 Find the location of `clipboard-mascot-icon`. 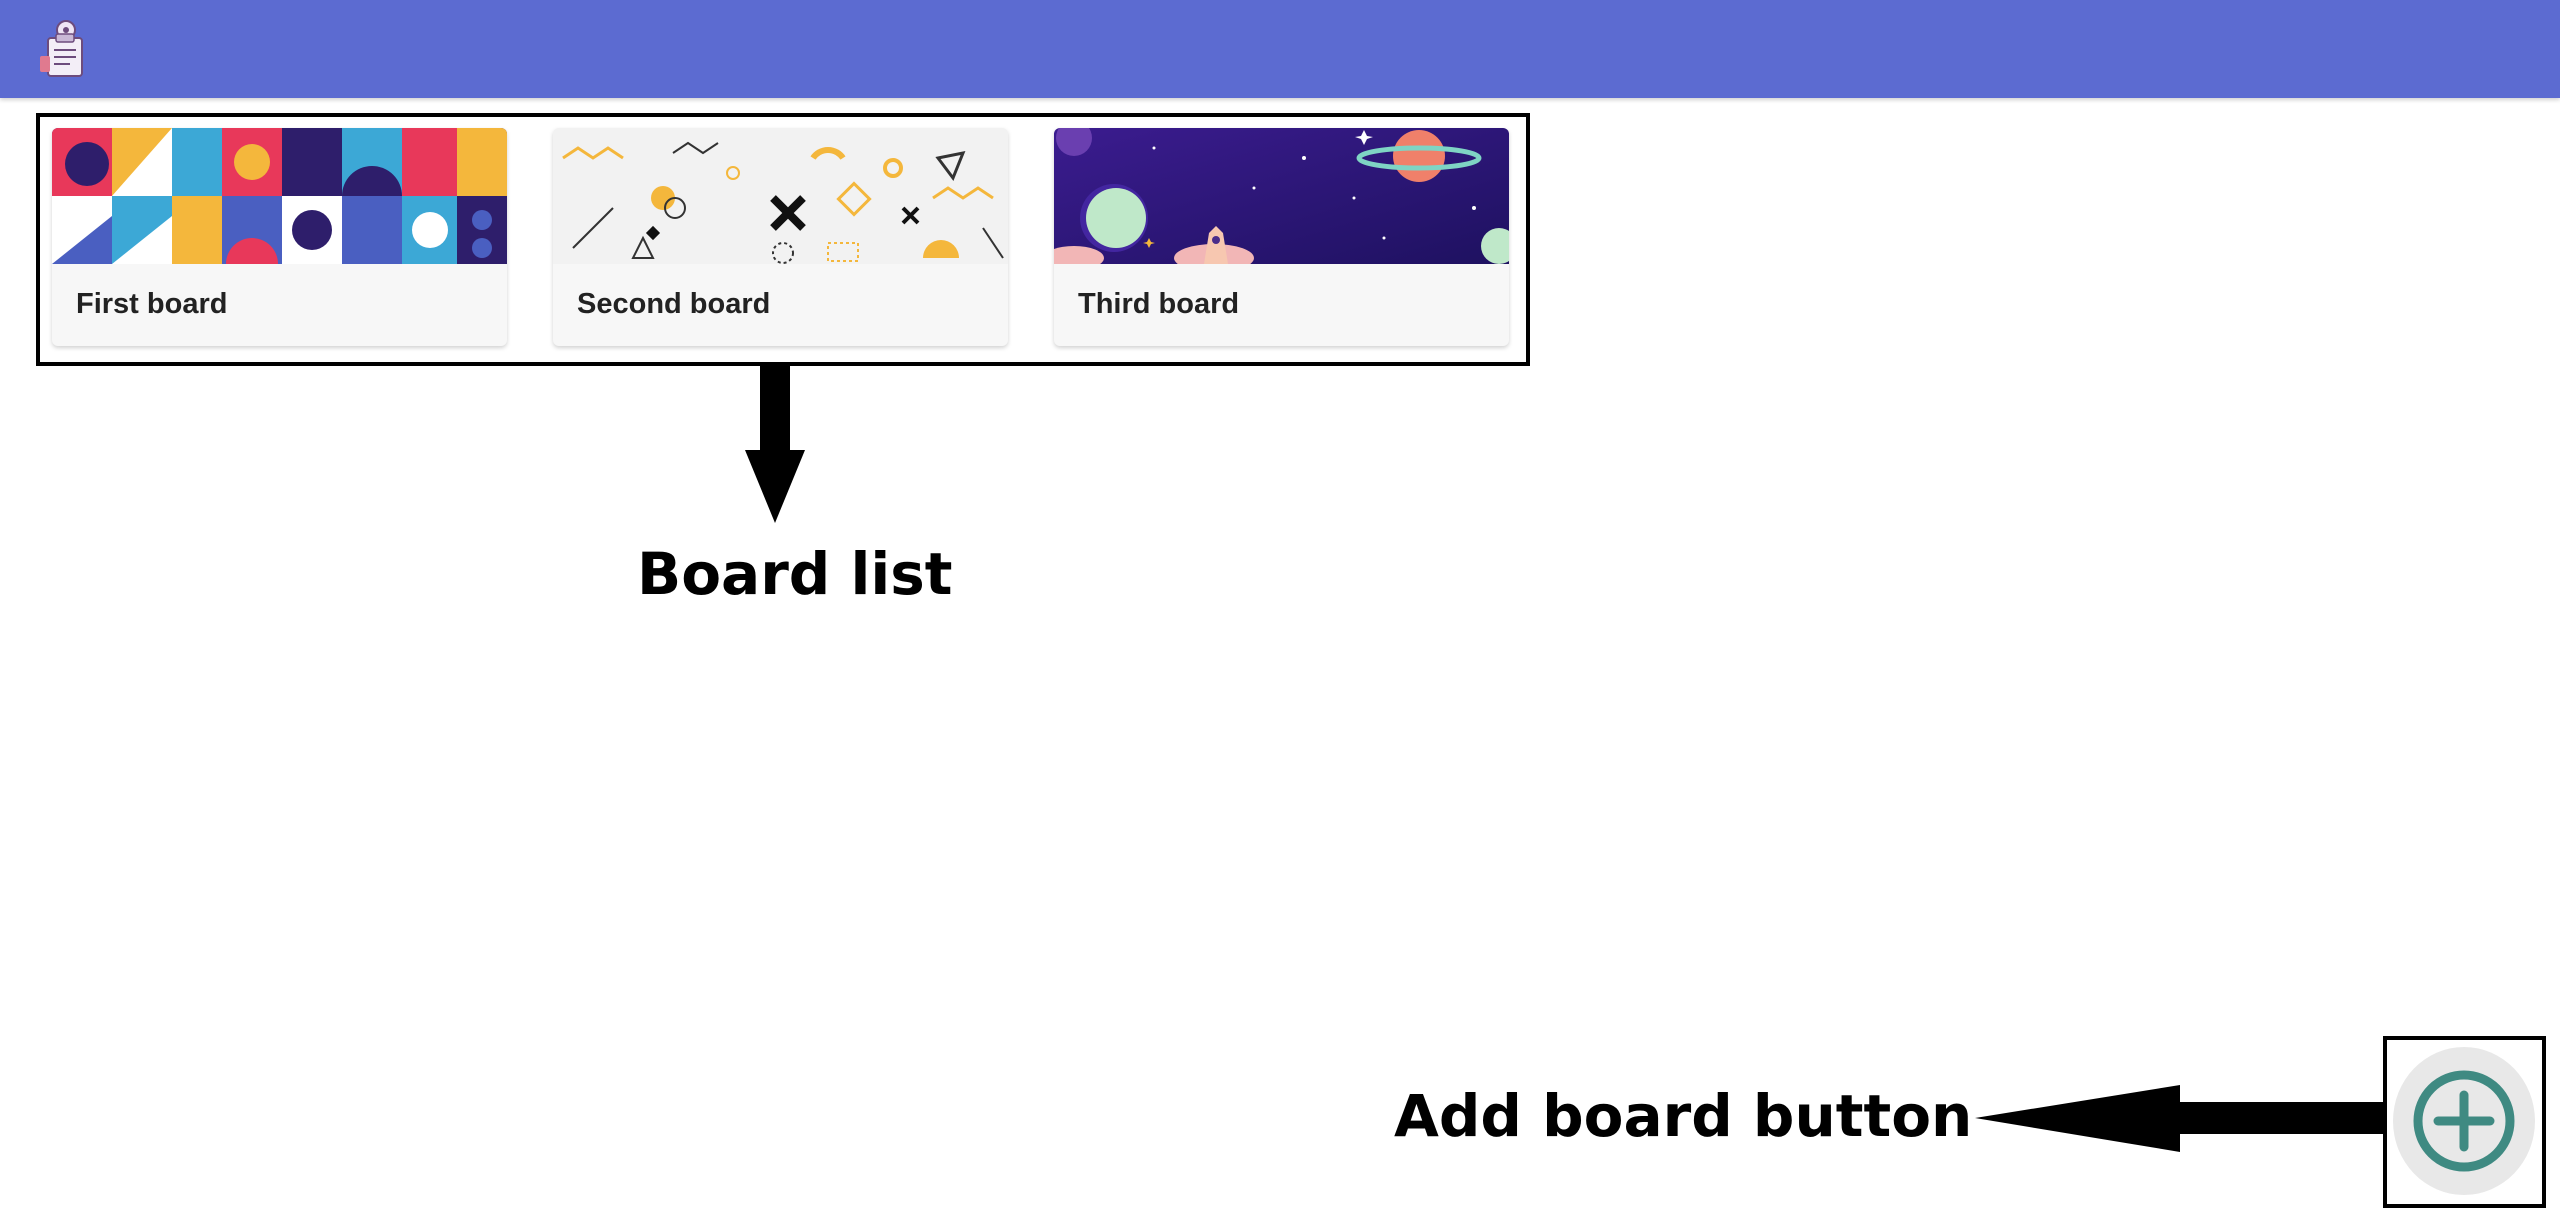

clipboard-mascot-icon is located at coordinates (64, 50).